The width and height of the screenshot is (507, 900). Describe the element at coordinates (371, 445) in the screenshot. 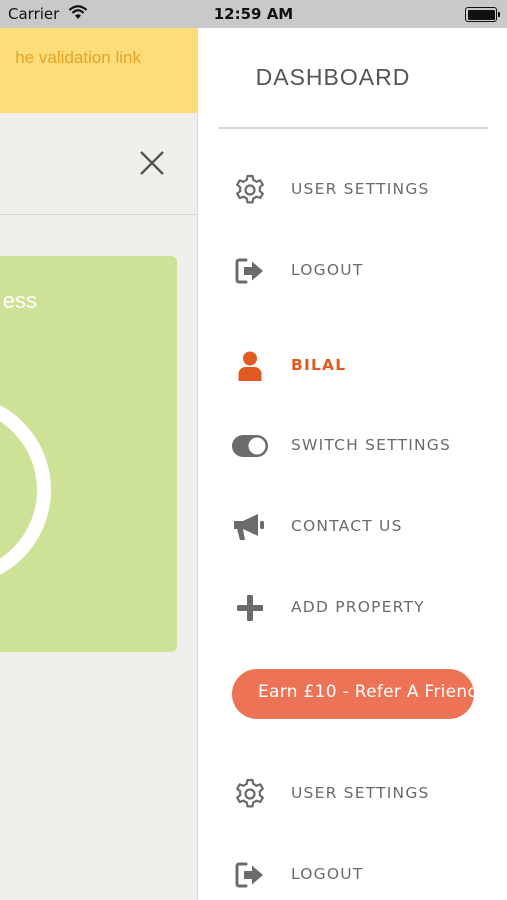

I see `menu-item-label: SWITCH SETTINGS` at that location.